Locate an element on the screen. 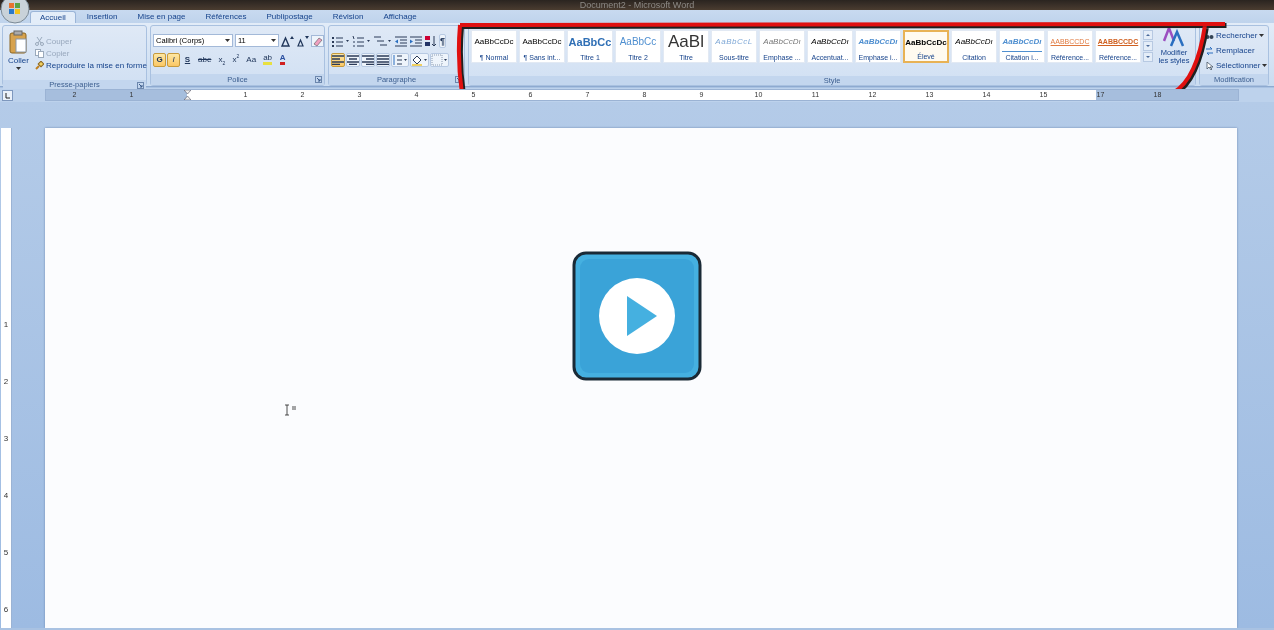 The height and width of the screenshot is (630, 1274). ribbon-tab: Insertion is located at coordinates (102, 17).